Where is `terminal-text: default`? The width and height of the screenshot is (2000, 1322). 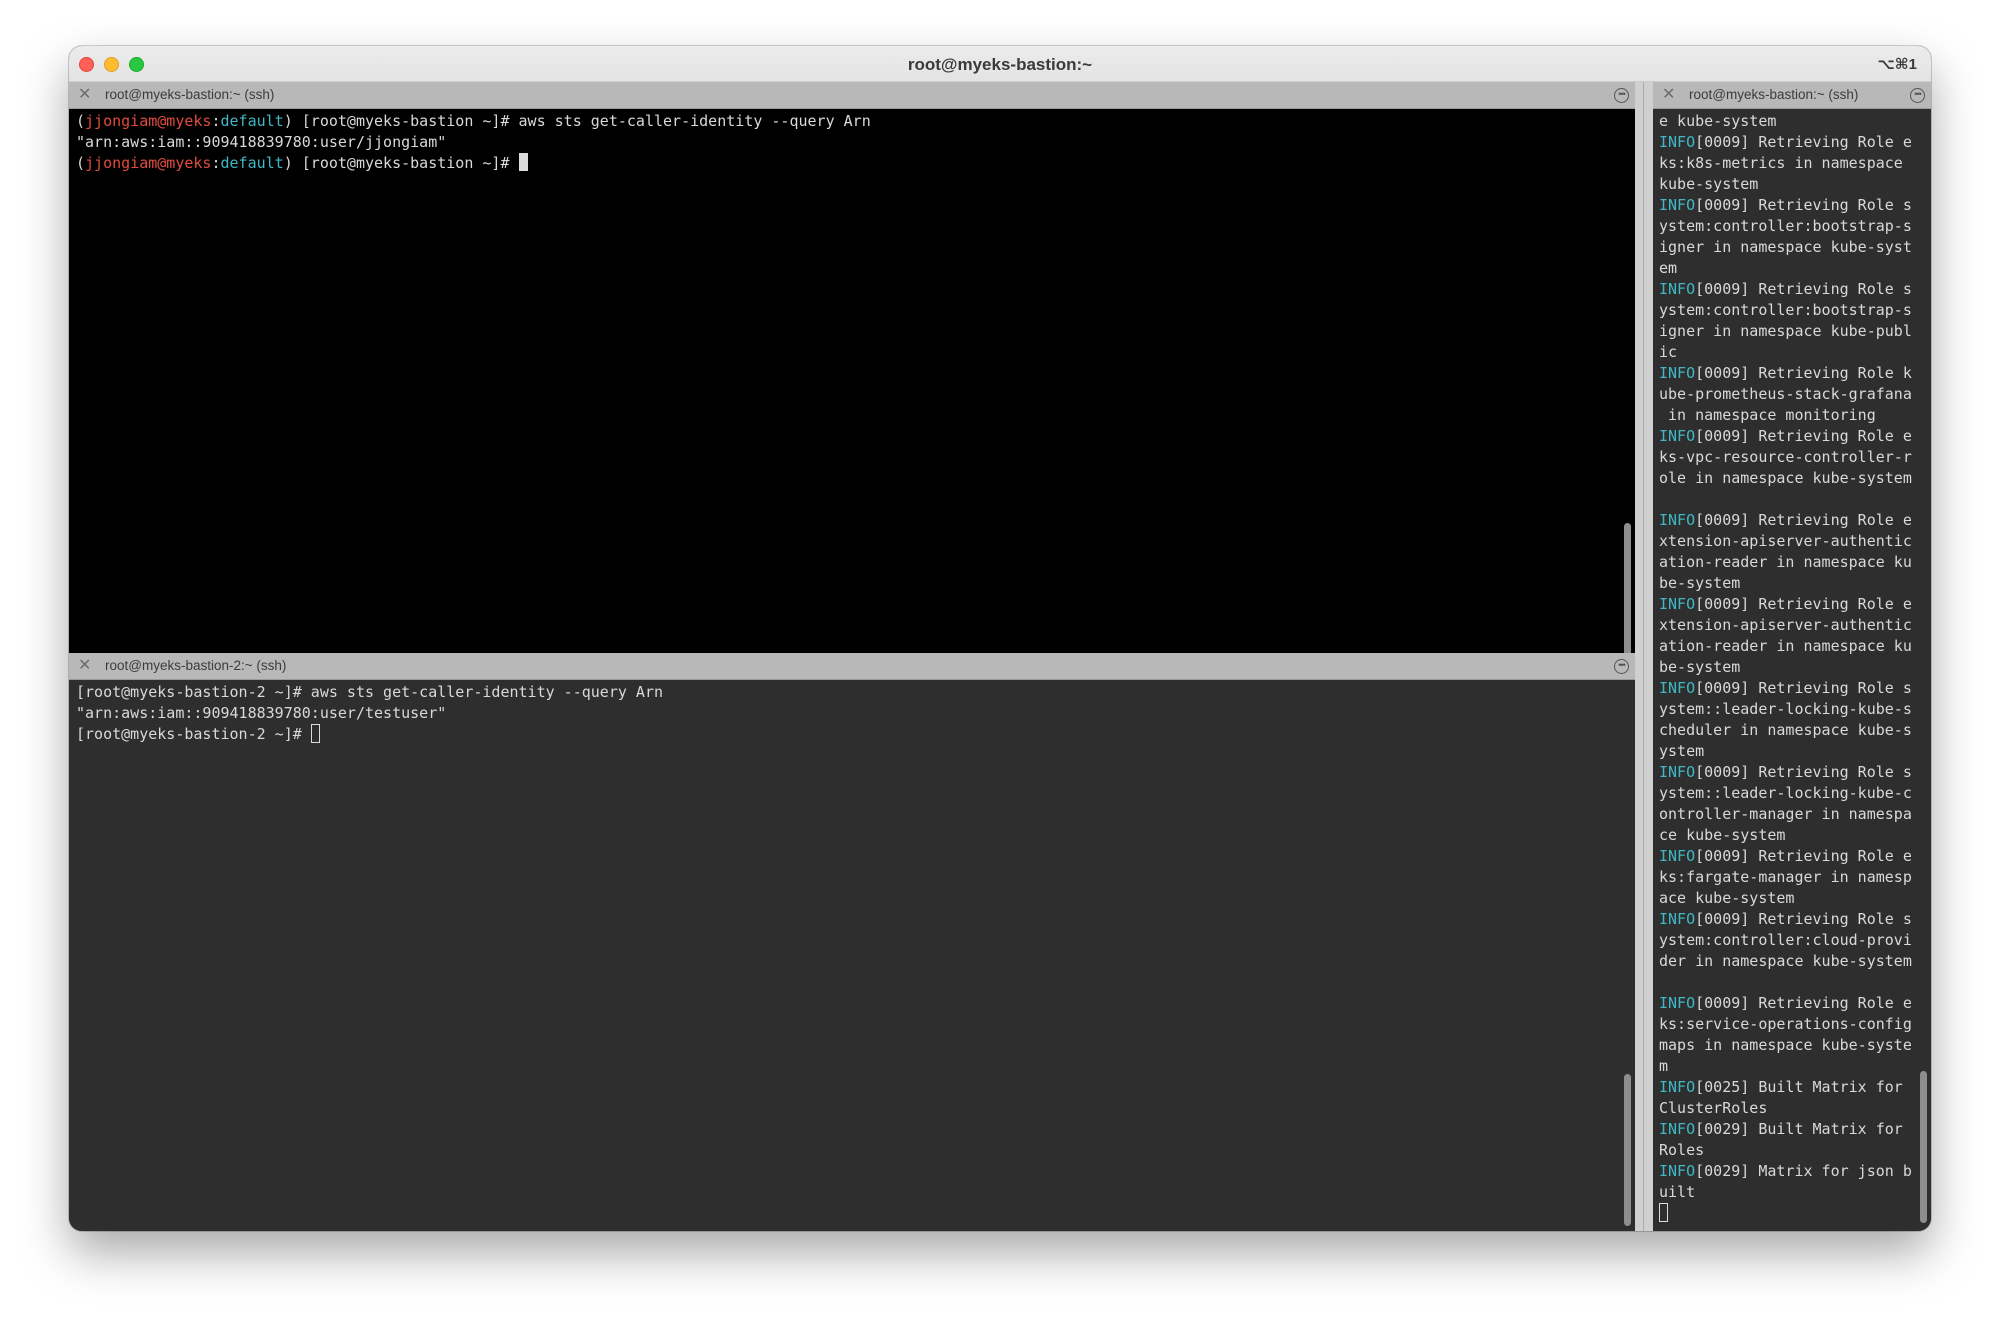 terminal-text: default is located at coordinates (252, 163).